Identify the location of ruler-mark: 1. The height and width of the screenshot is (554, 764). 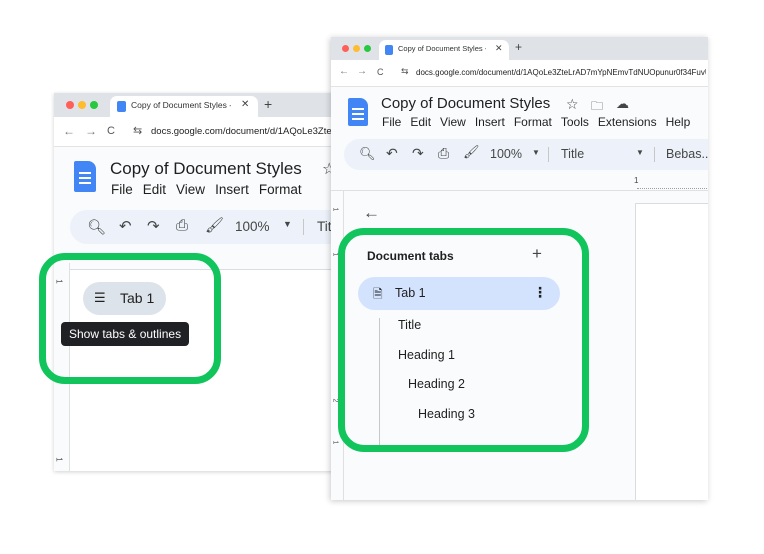
(636, 180).